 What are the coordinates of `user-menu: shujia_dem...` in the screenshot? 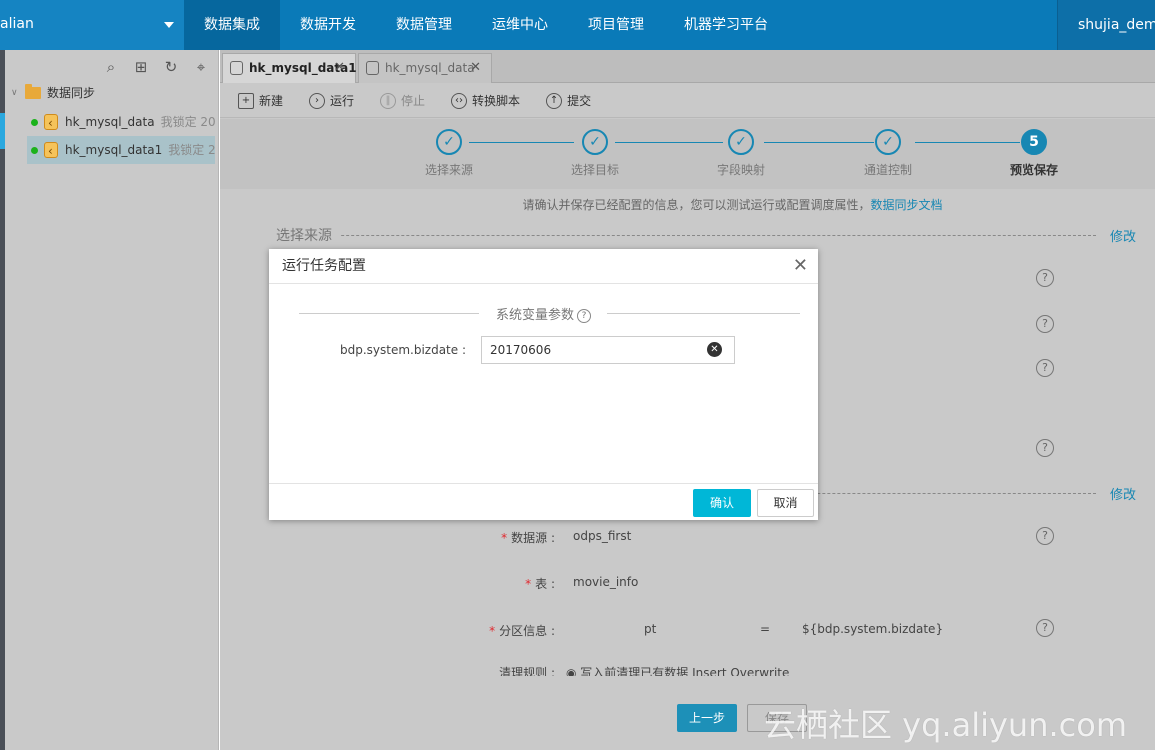 It's located at (1106, 25).